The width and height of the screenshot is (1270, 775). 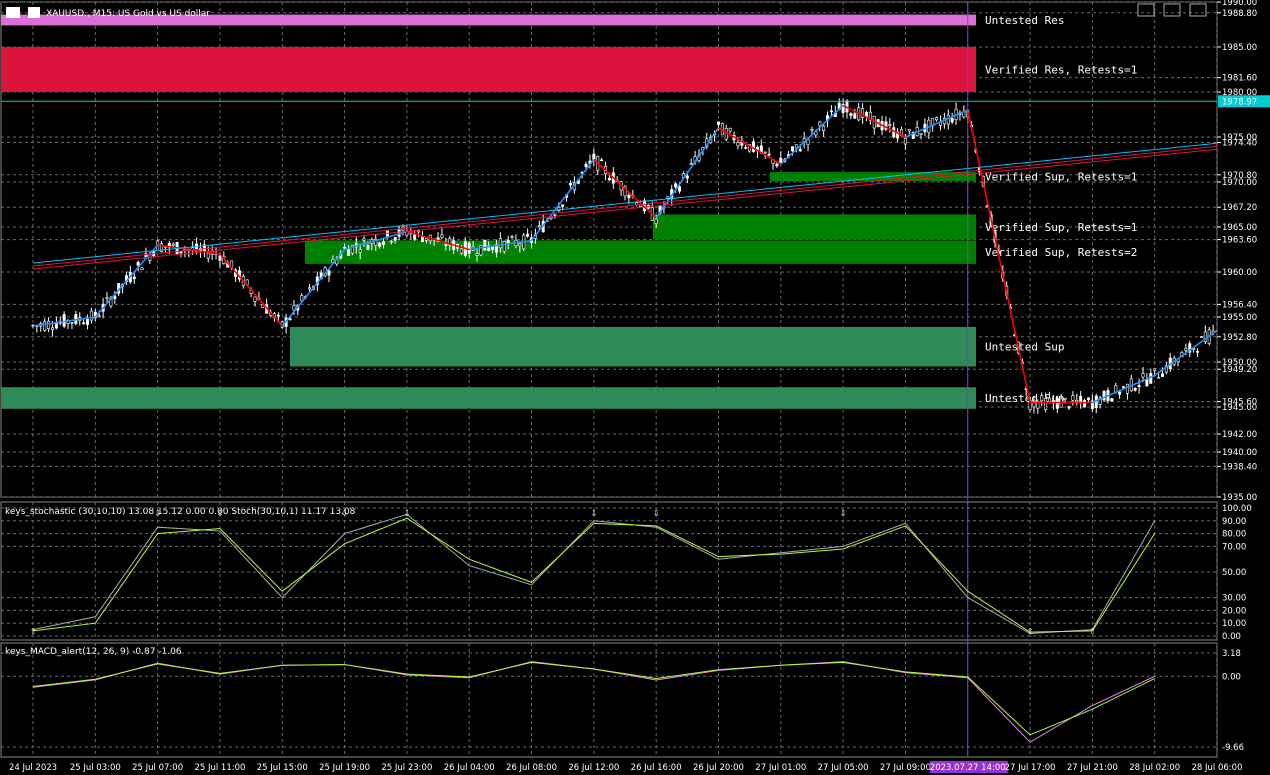 What do you see at coordinates (968, 768) in the screenshot?
I see `time-tick-label: 2023.07.27 14:00` at bounding box center [968, 768].